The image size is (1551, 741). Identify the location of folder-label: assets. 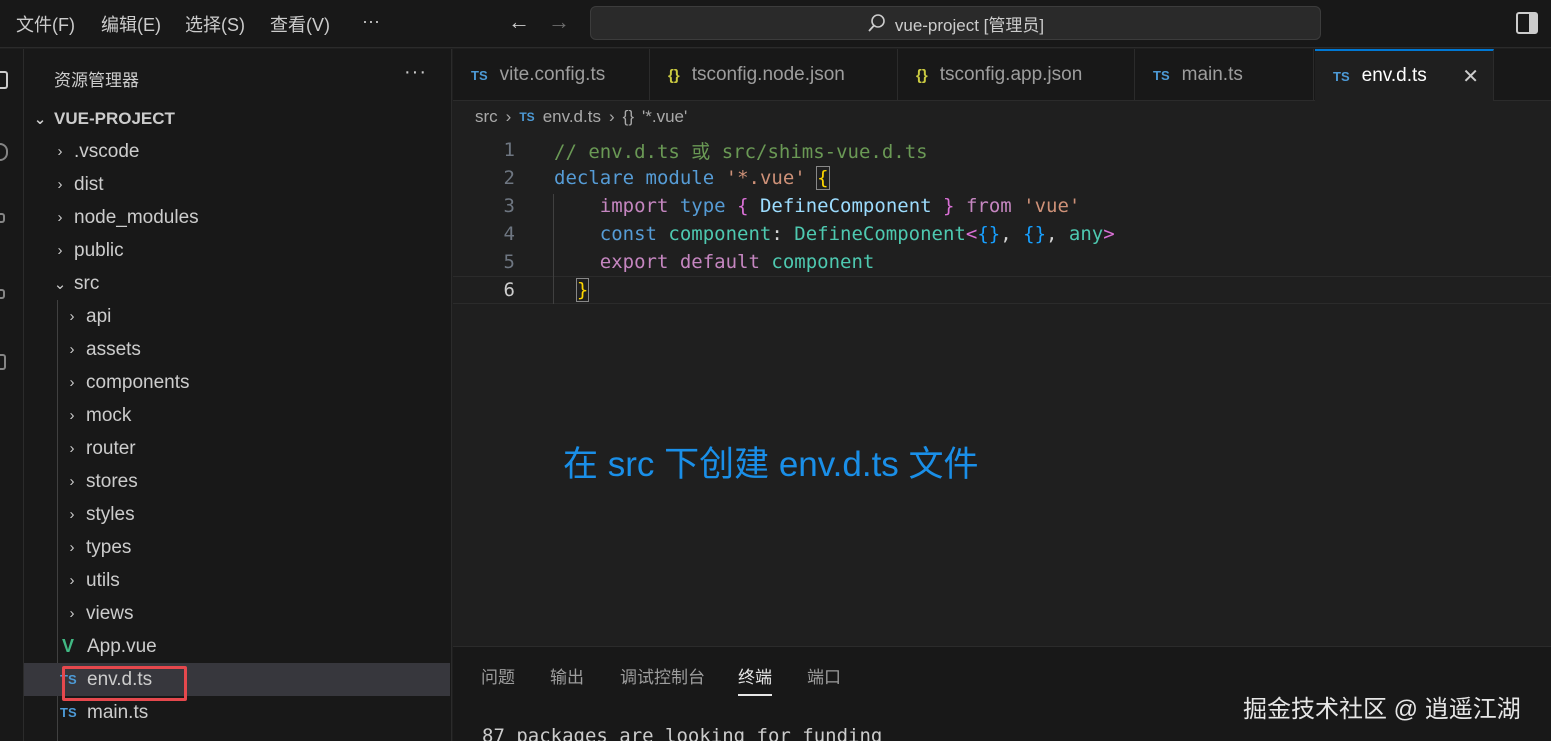
(113, 349).